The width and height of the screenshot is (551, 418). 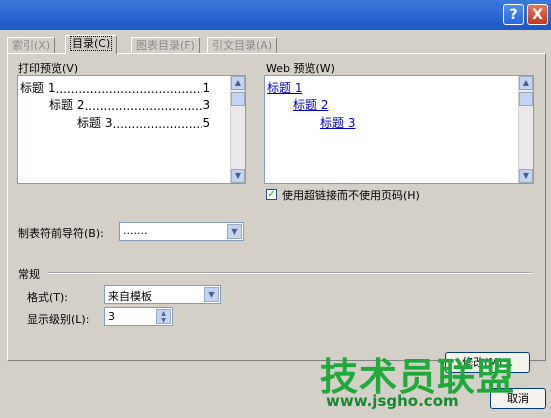 I want to click on web-preview-label: Web 预览(W), so click(x=300, y=68).